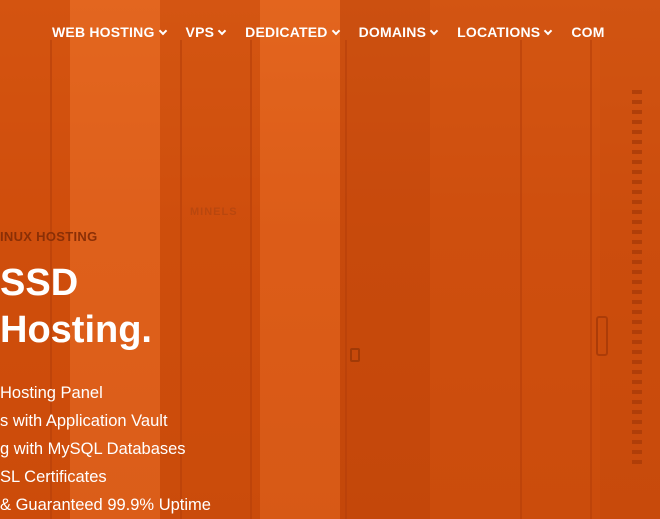  I want to click on nav-vps: VPS, so click(206, 32).